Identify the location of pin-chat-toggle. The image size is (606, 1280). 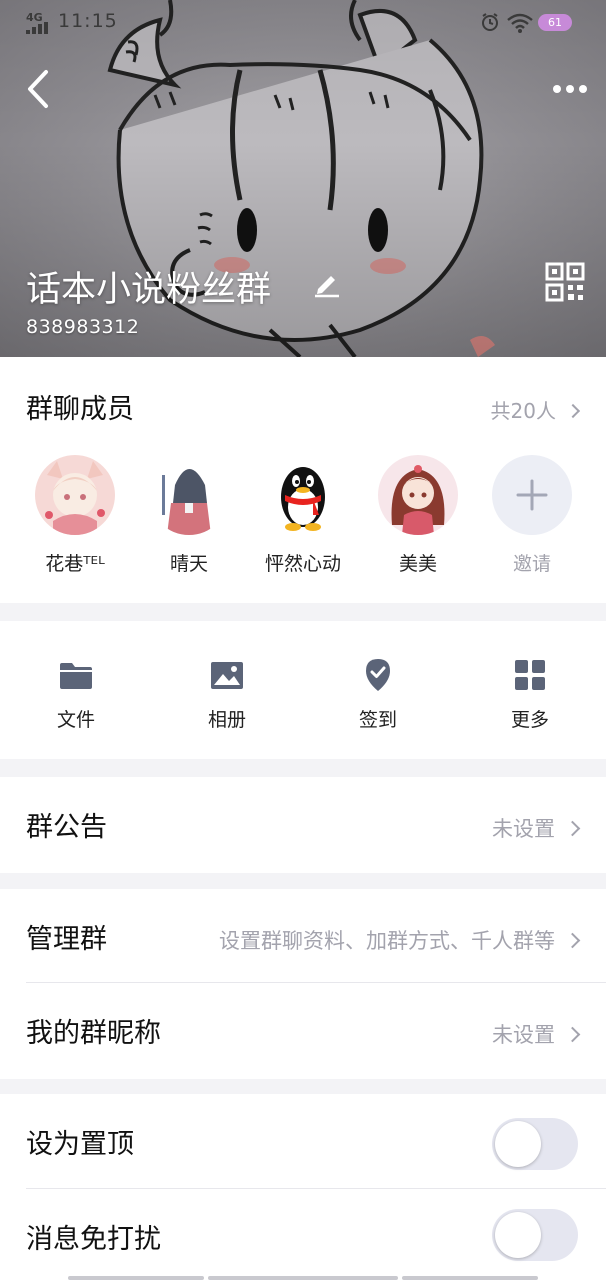
(535, 1144).